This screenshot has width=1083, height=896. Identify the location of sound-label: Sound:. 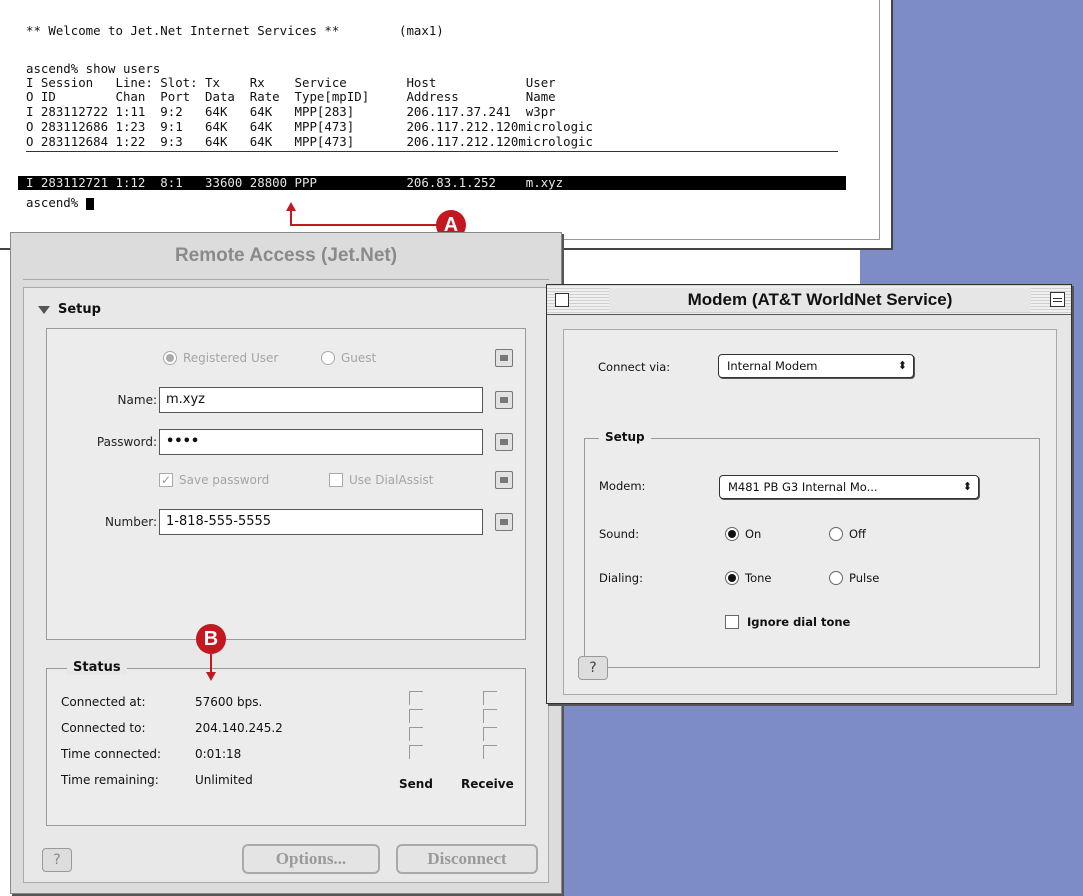
(619, 534).